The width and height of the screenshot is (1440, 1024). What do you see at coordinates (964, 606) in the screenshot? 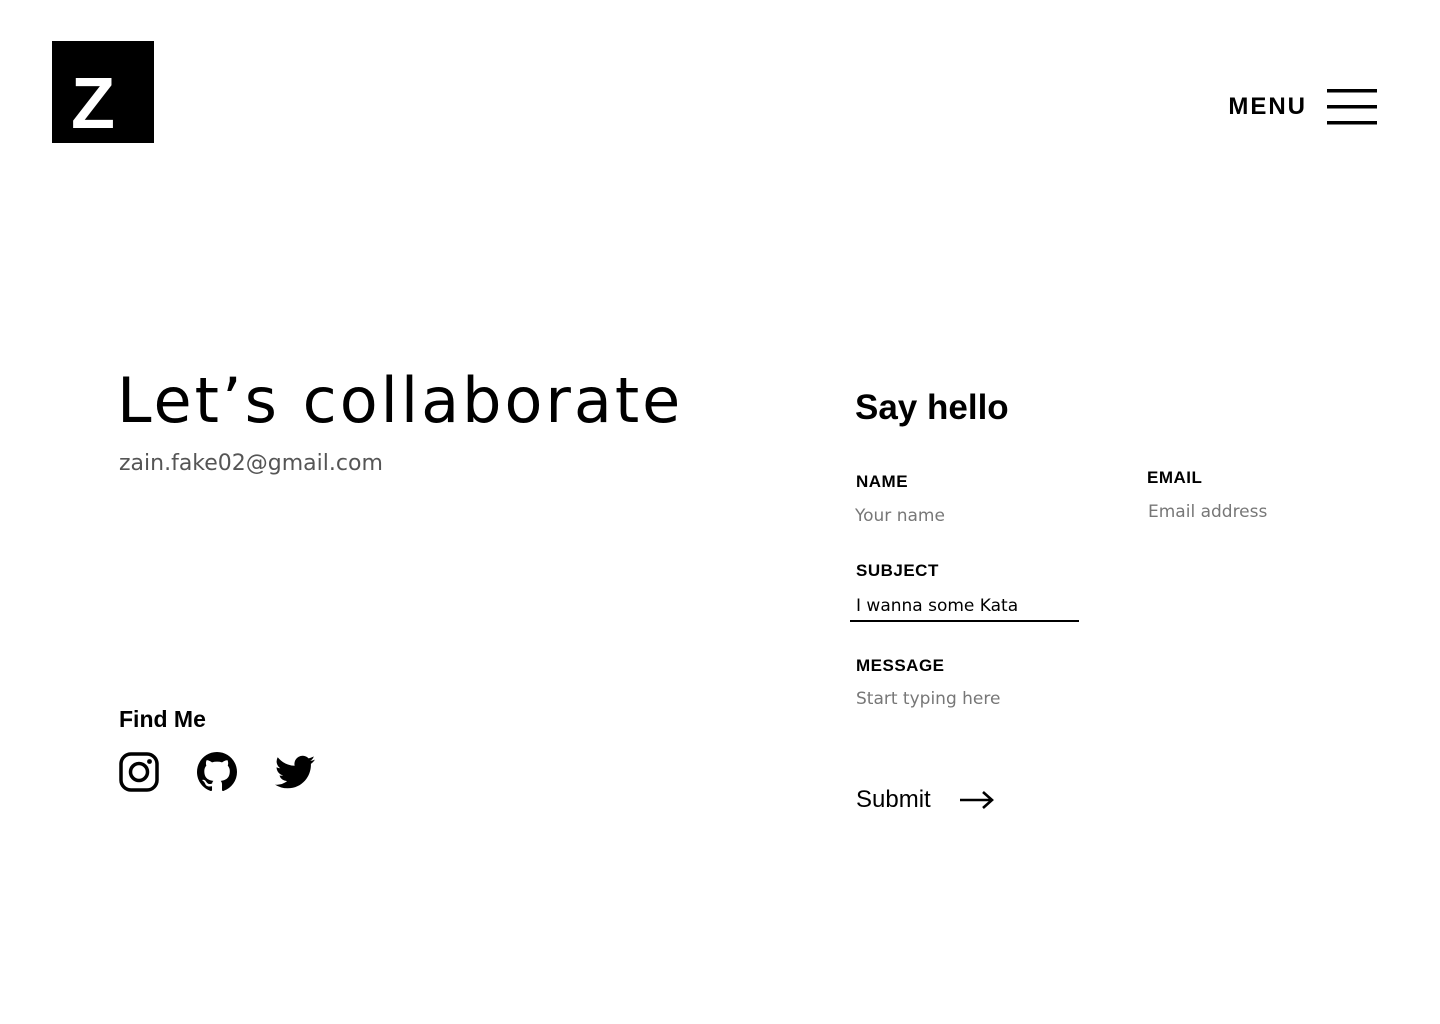
I see `subject-field` at bounding box center [964, 606].